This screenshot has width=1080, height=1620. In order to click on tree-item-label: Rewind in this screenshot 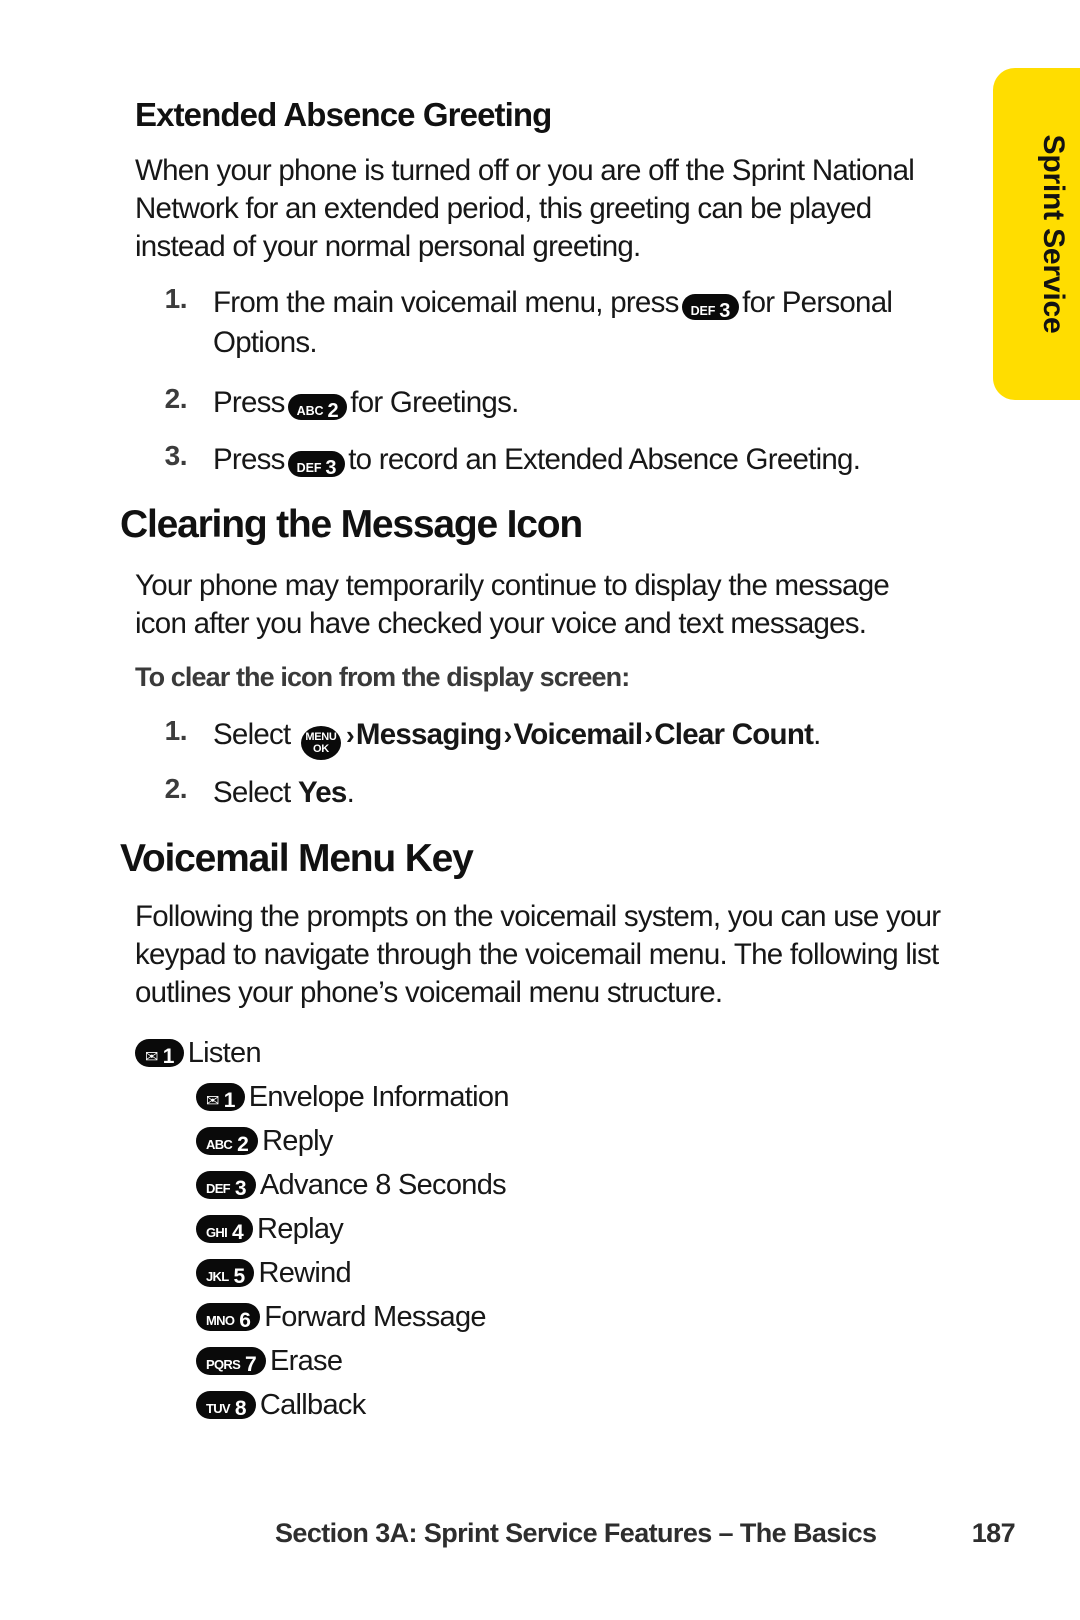, I will do `click(304, 1273)`.